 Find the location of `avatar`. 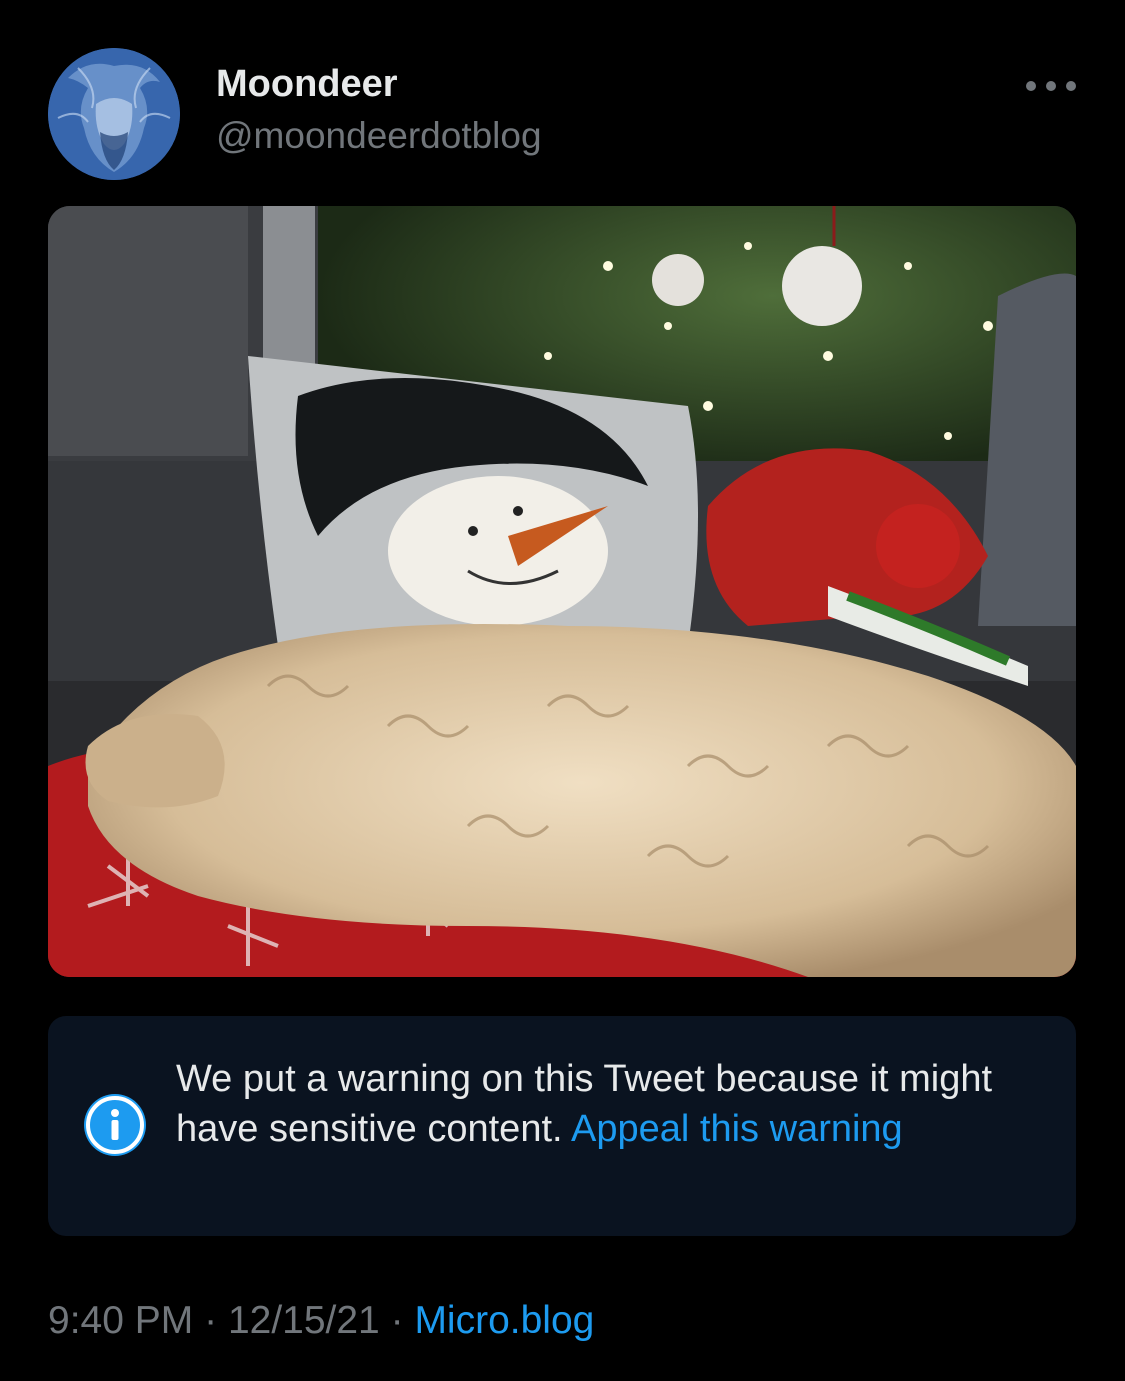

avatar is located at coordinates (114, 114).